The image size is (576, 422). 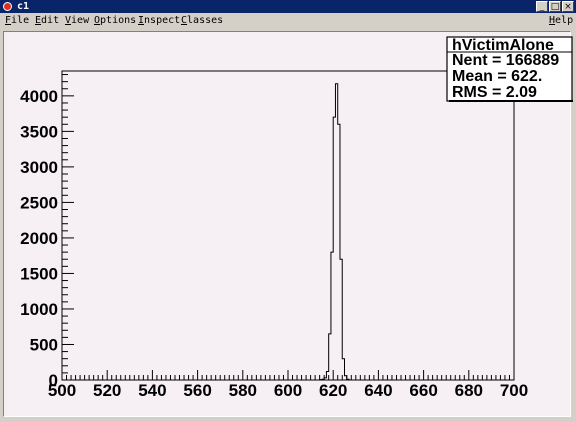 I want to click on stats-entries: Nent = 166889, so click(x=505, y=60).